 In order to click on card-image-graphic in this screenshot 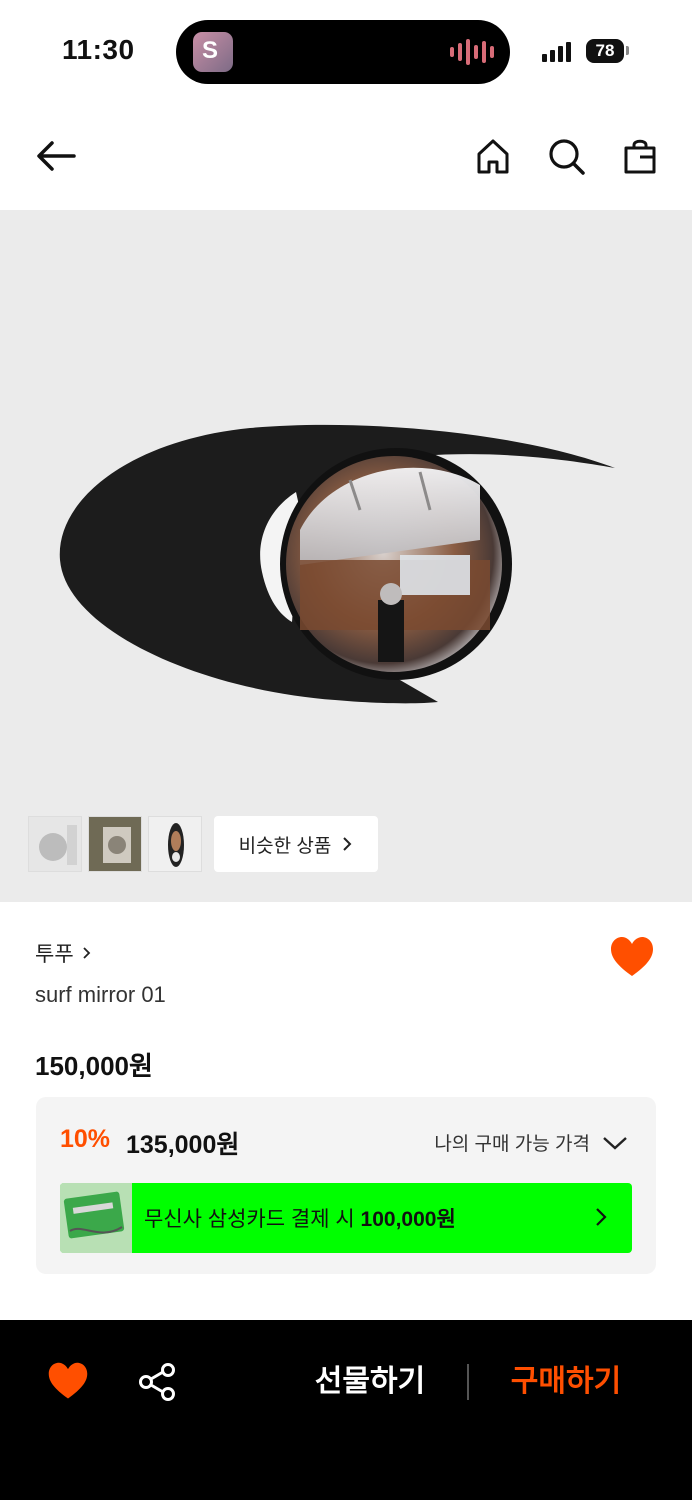, I will do `click(96, 1218)`.